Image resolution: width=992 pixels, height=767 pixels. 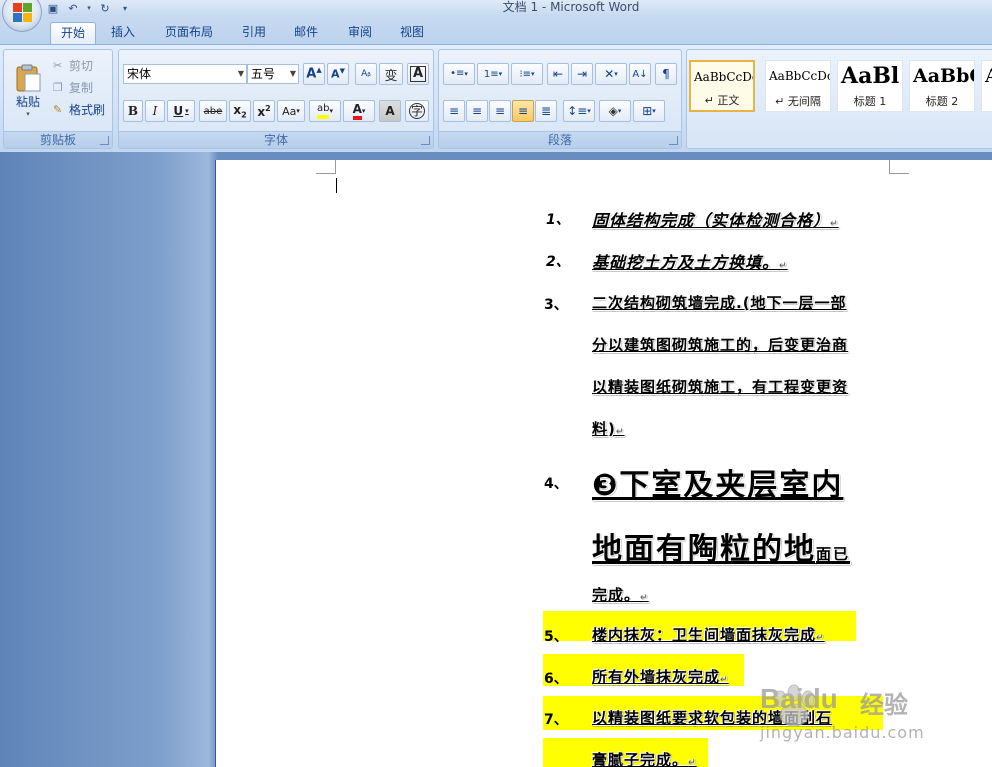 I want to click on copy-button: ❐ 复制, so click(x=80, y=87).